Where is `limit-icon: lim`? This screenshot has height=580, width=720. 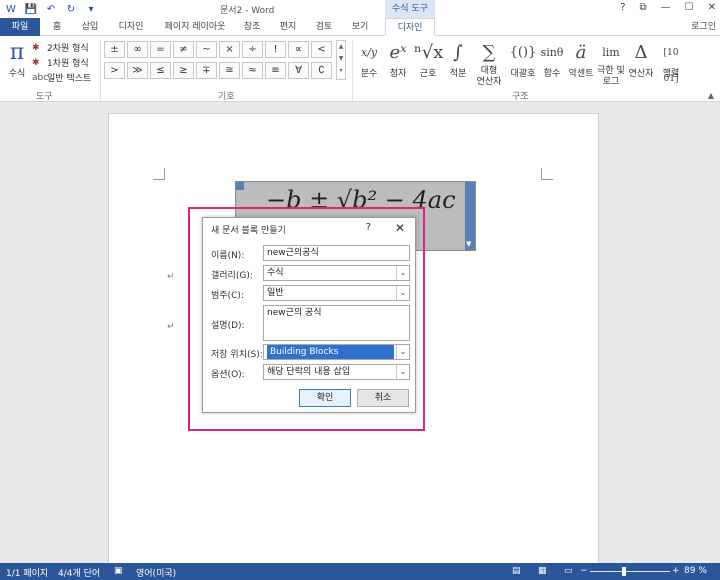 limit-icon: lim is located at coordinates (611, 52).